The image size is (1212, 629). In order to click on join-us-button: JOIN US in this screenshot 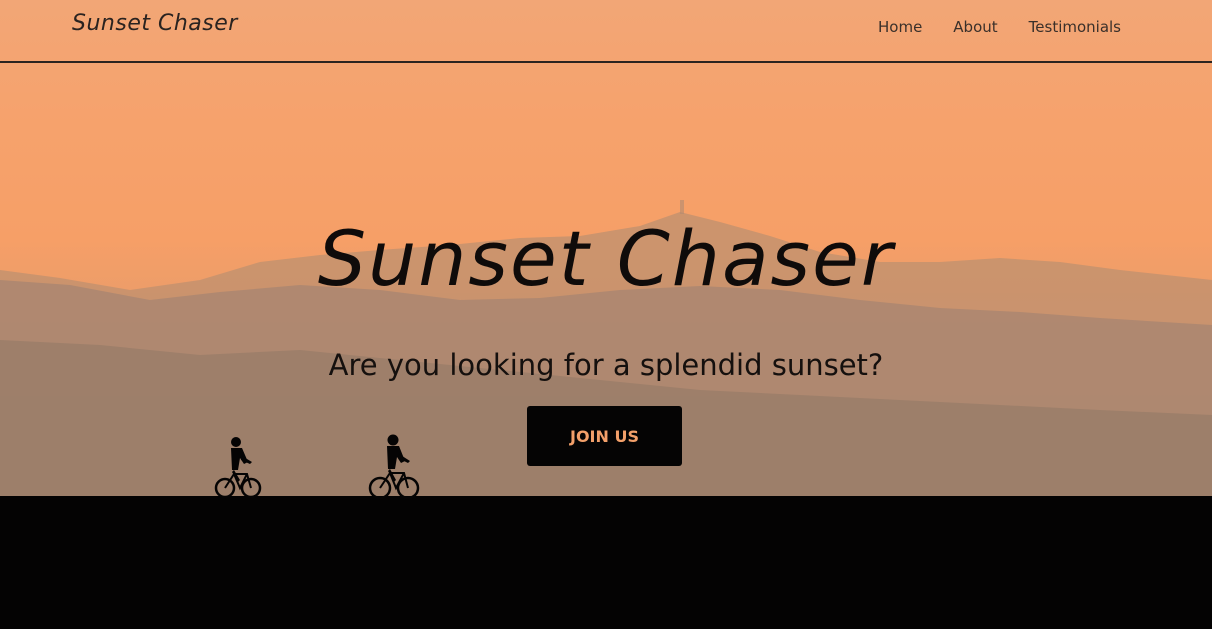, I will do `click(604, 436)`.